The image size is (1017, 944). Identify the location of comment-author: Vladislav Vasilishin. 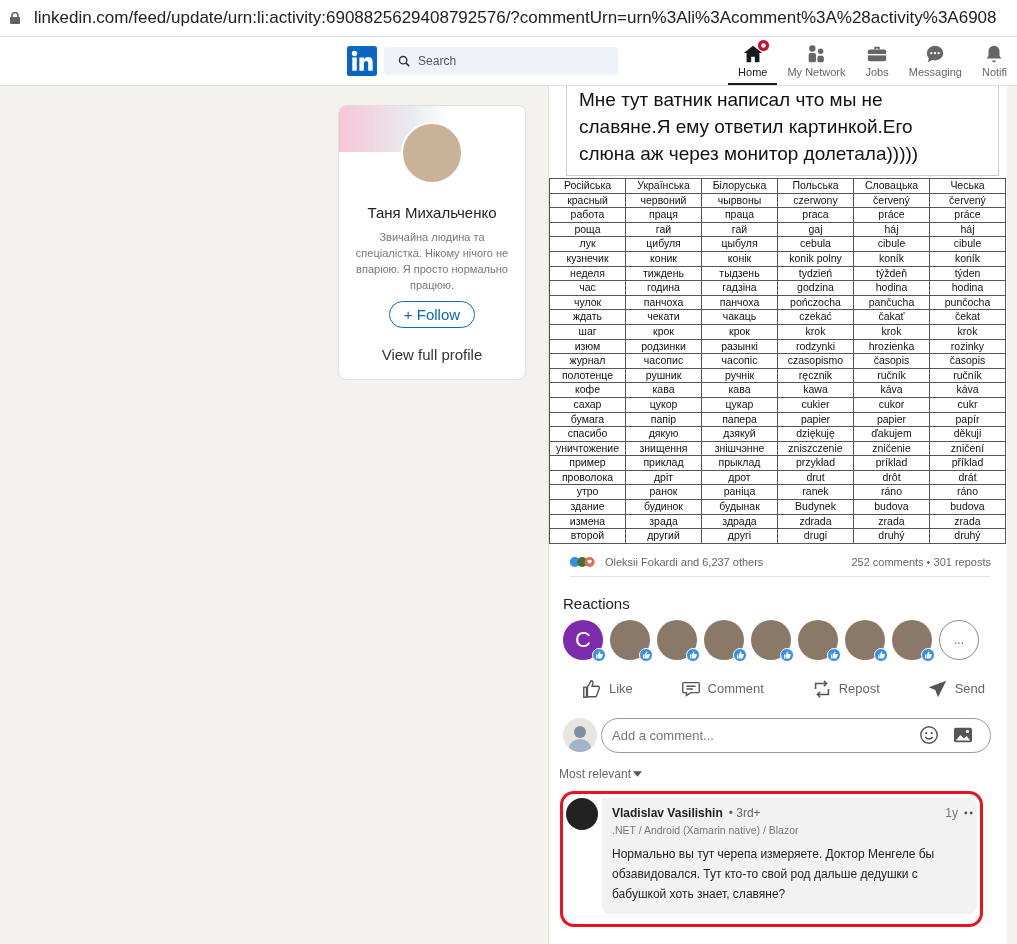
(667, 812).